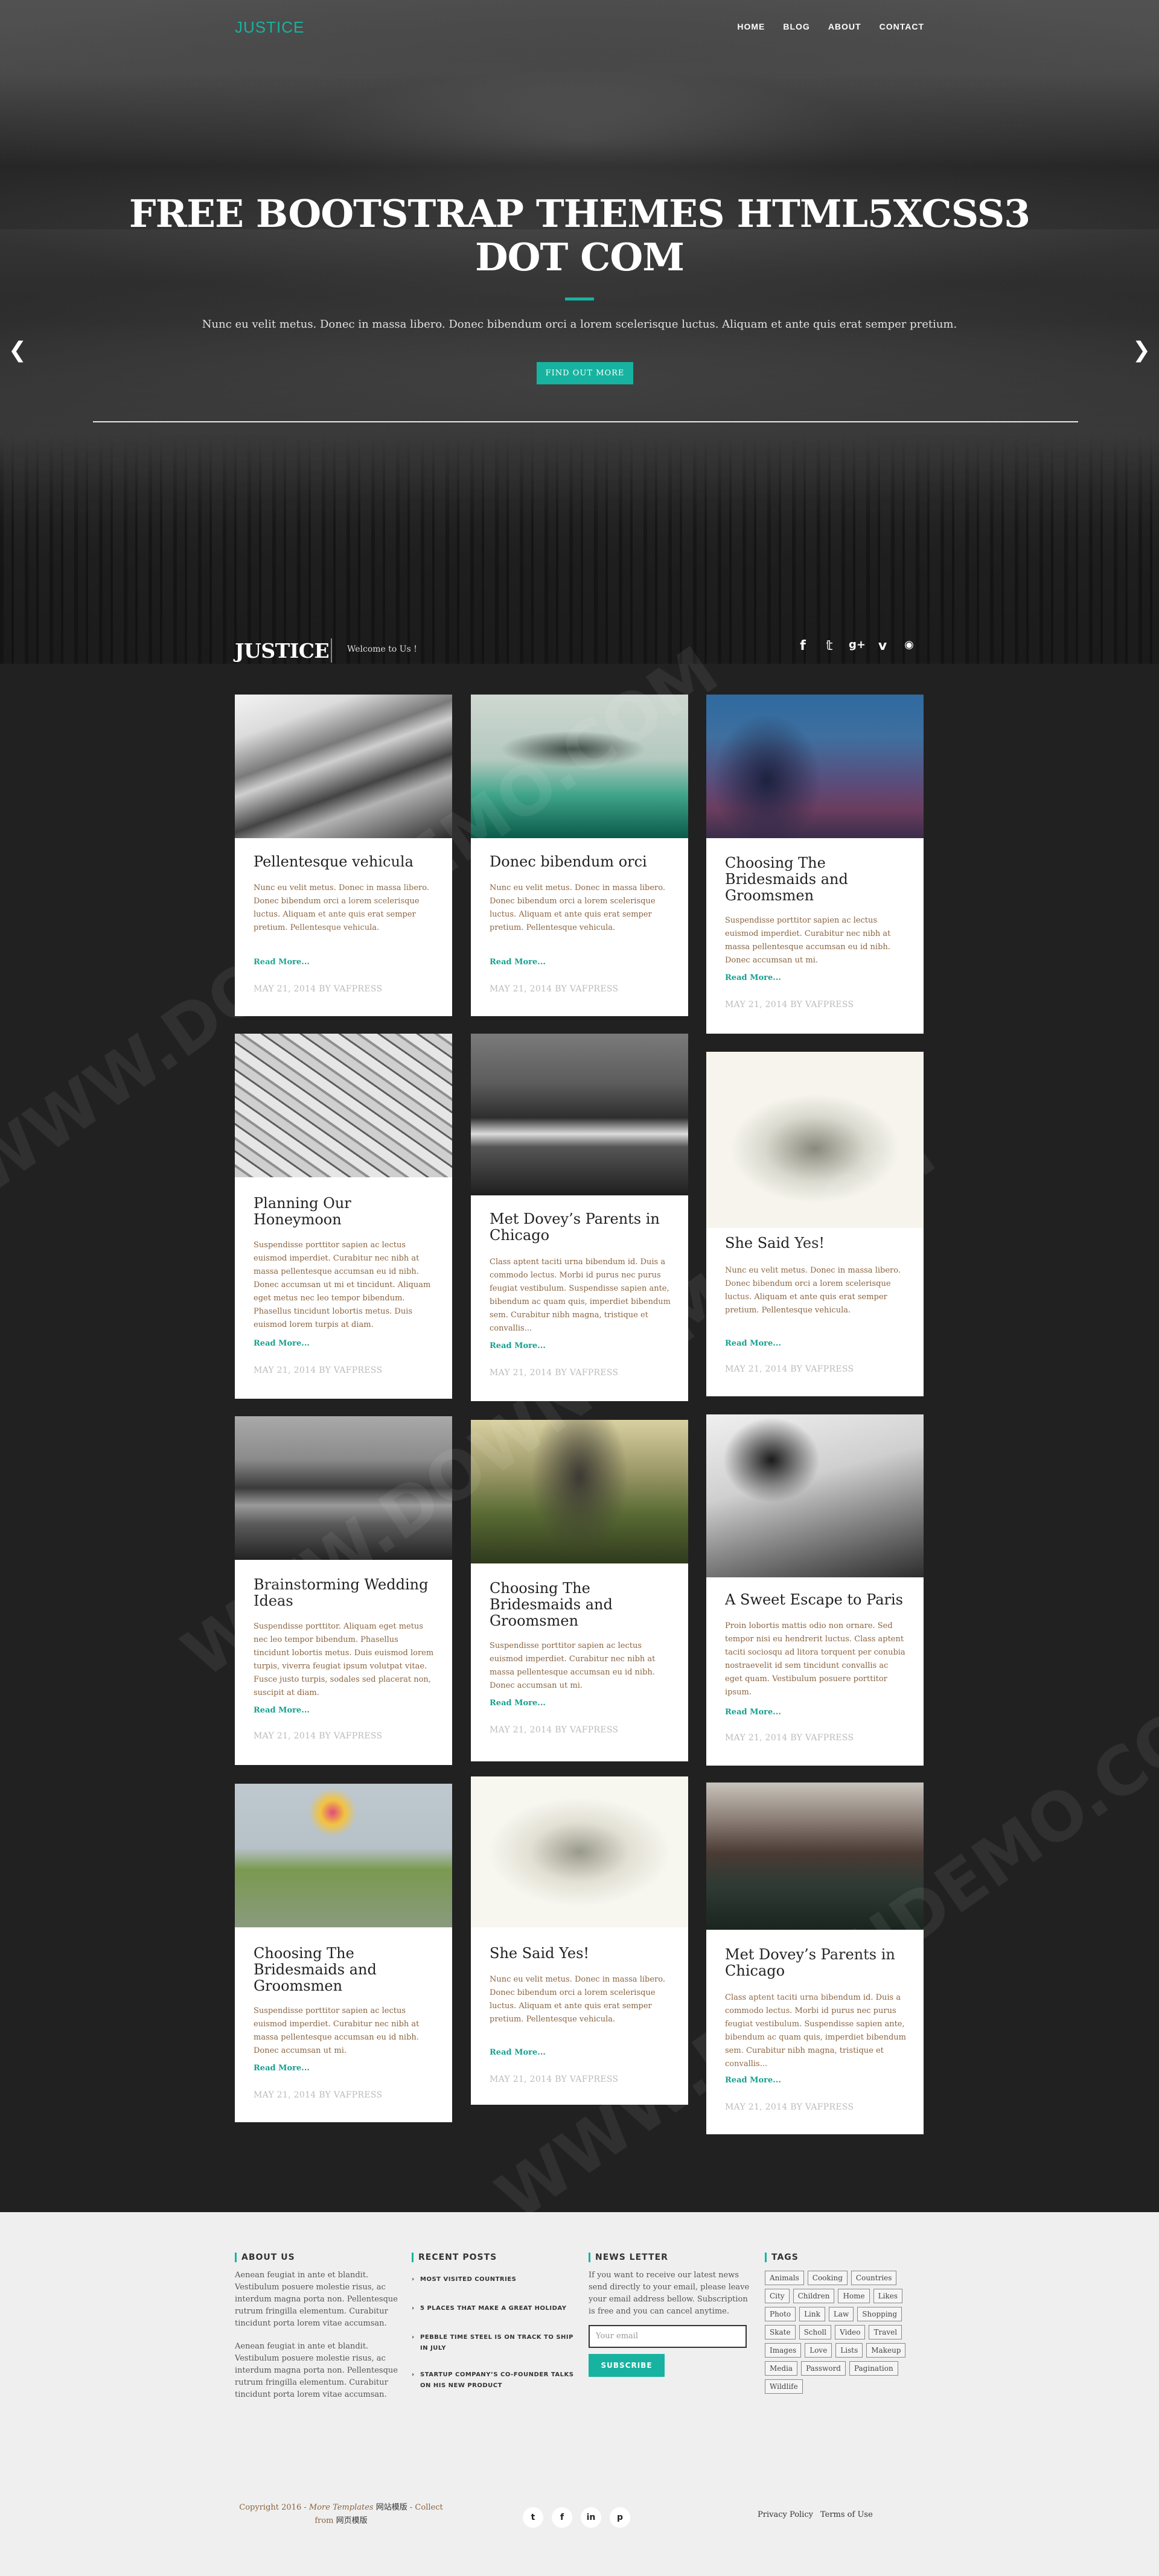 The height and width of the screenshot is (2576, 1159). Describe the element at coordinates (344, 1593) in the screenshot. I see `post-title: Brainstorming Wedding Ideas` at that location.